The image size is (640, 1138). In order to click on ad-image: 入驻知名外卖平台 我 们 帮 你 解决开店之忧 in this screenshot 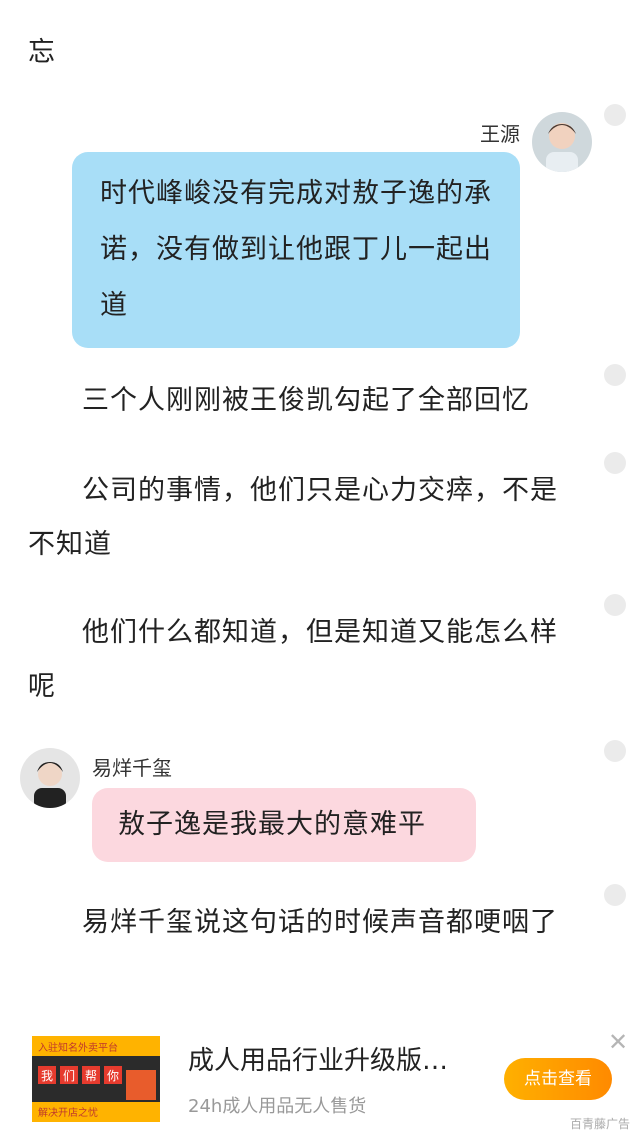, I will do `click(96, 1079)`.